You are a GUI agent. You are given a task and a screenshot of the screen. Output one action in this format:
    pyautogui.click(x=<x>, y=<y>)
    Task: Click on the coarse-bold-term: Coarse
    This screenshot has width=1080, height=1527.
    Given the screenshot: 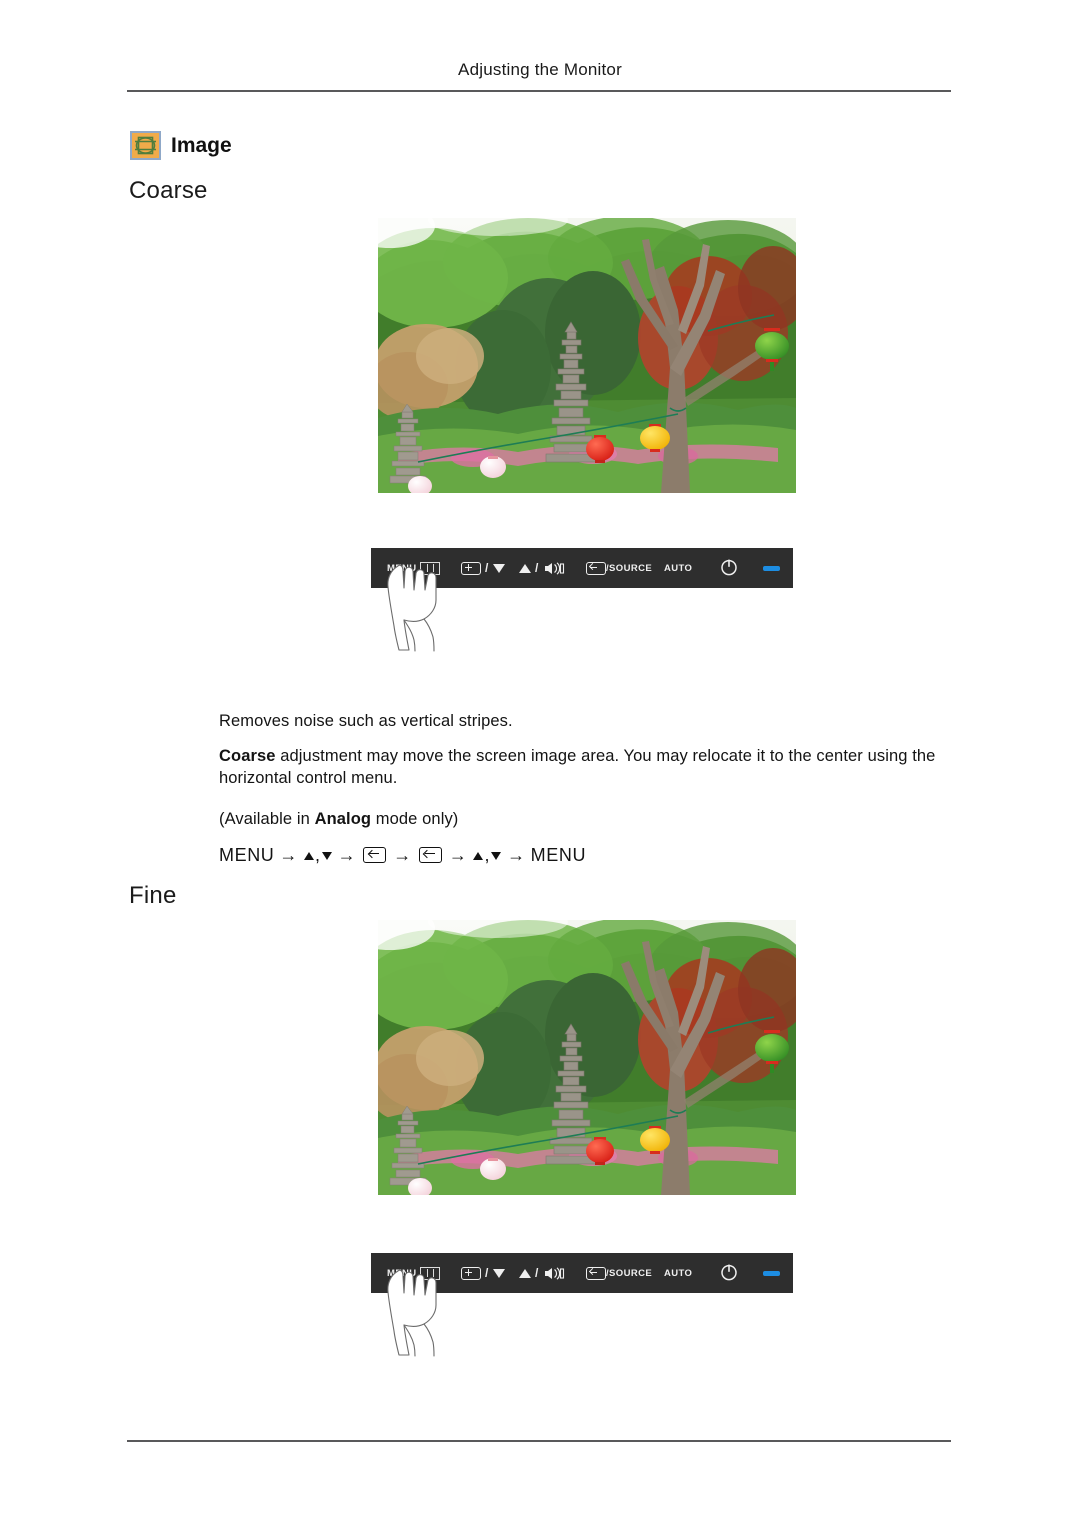 What is the action you would take?
    pyautogui.click(x=247, y=756)
    